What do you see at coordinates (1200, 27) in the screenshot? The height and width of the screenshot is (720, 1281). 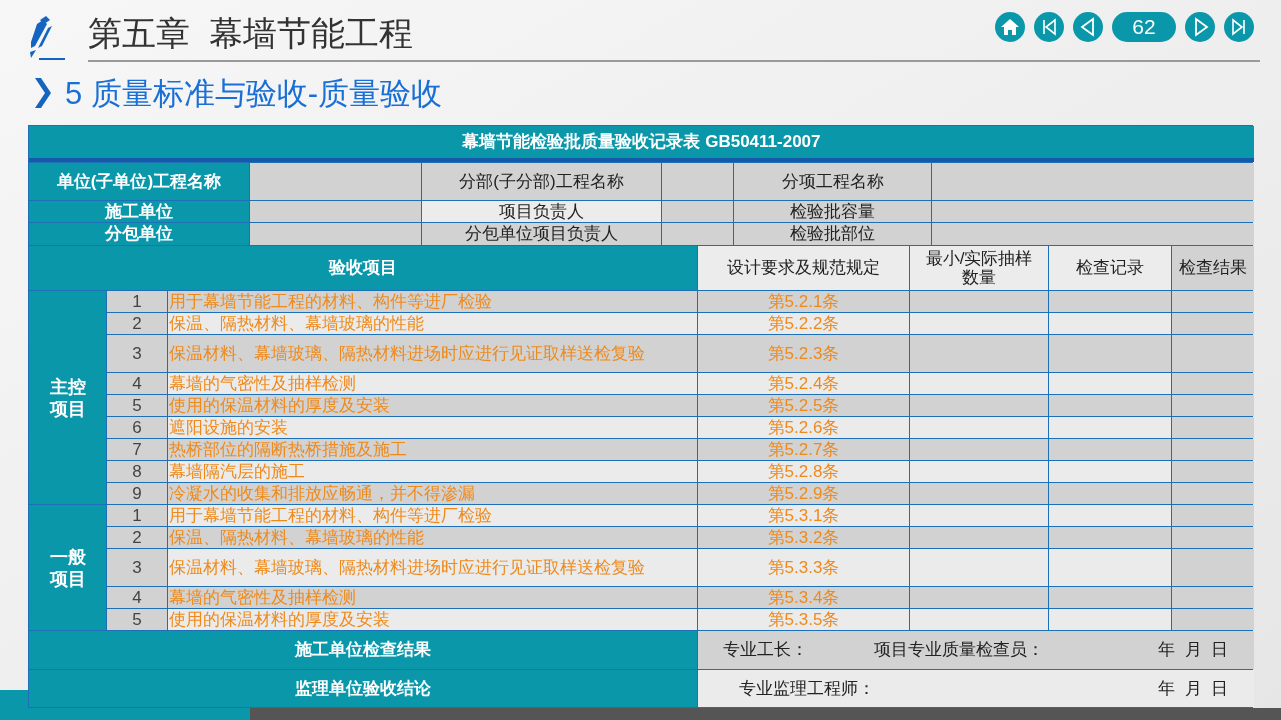 I see `next-icon` at bounding box center [1200, 27].